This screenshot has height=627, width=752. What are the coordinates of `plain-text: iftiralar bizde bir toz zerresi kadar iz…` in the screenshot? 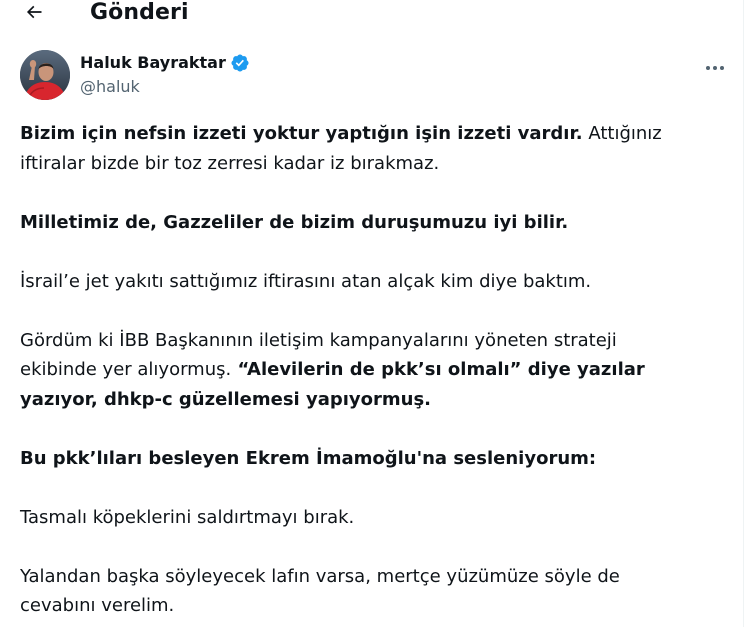 It's located at (230, 163).